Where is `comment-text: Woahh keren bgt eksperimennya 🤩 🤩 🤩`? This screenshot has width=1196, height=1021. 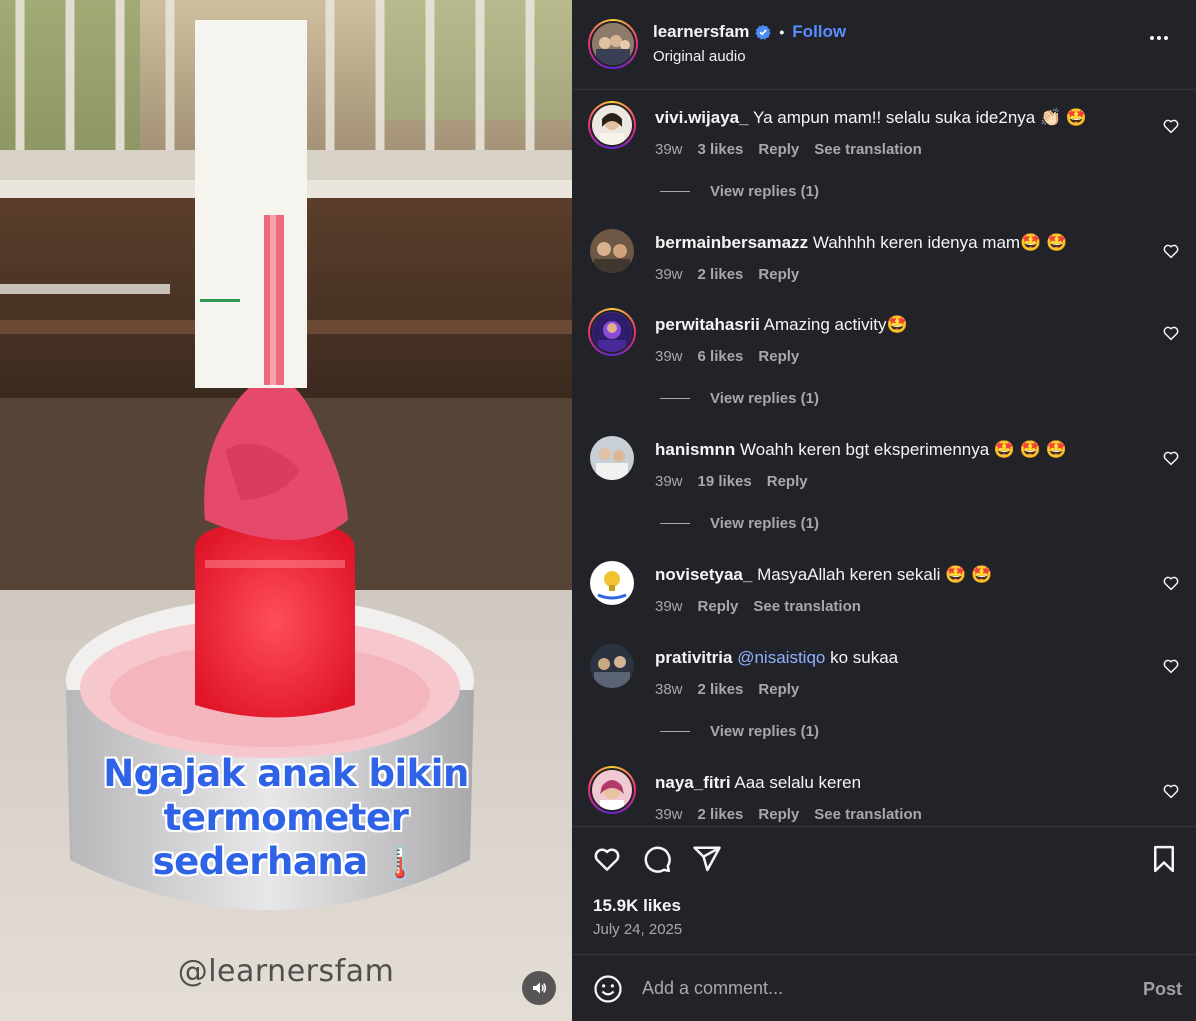
comment-text: Woahh keren bgt eksperimennya 🤩 🤩 🤩 is located at coordinates (903, 449).